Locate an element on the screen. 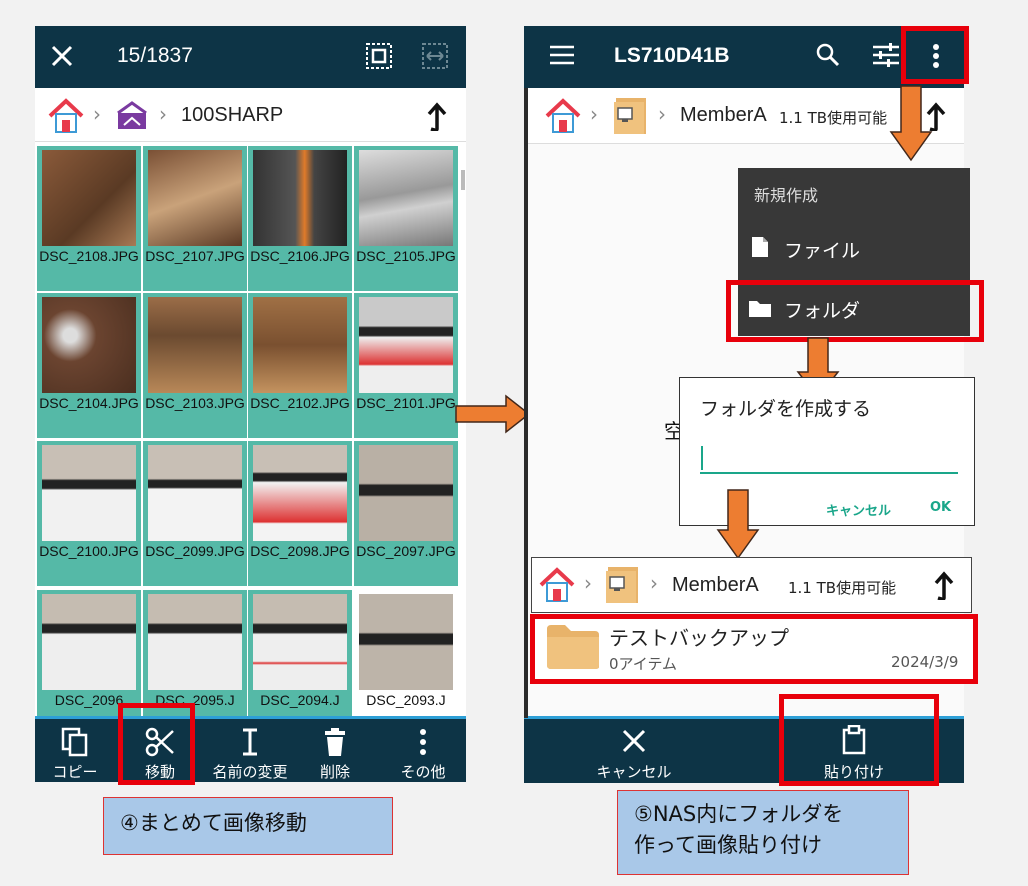  cancel-button: キャンセル is located at coordinates (634, 750).